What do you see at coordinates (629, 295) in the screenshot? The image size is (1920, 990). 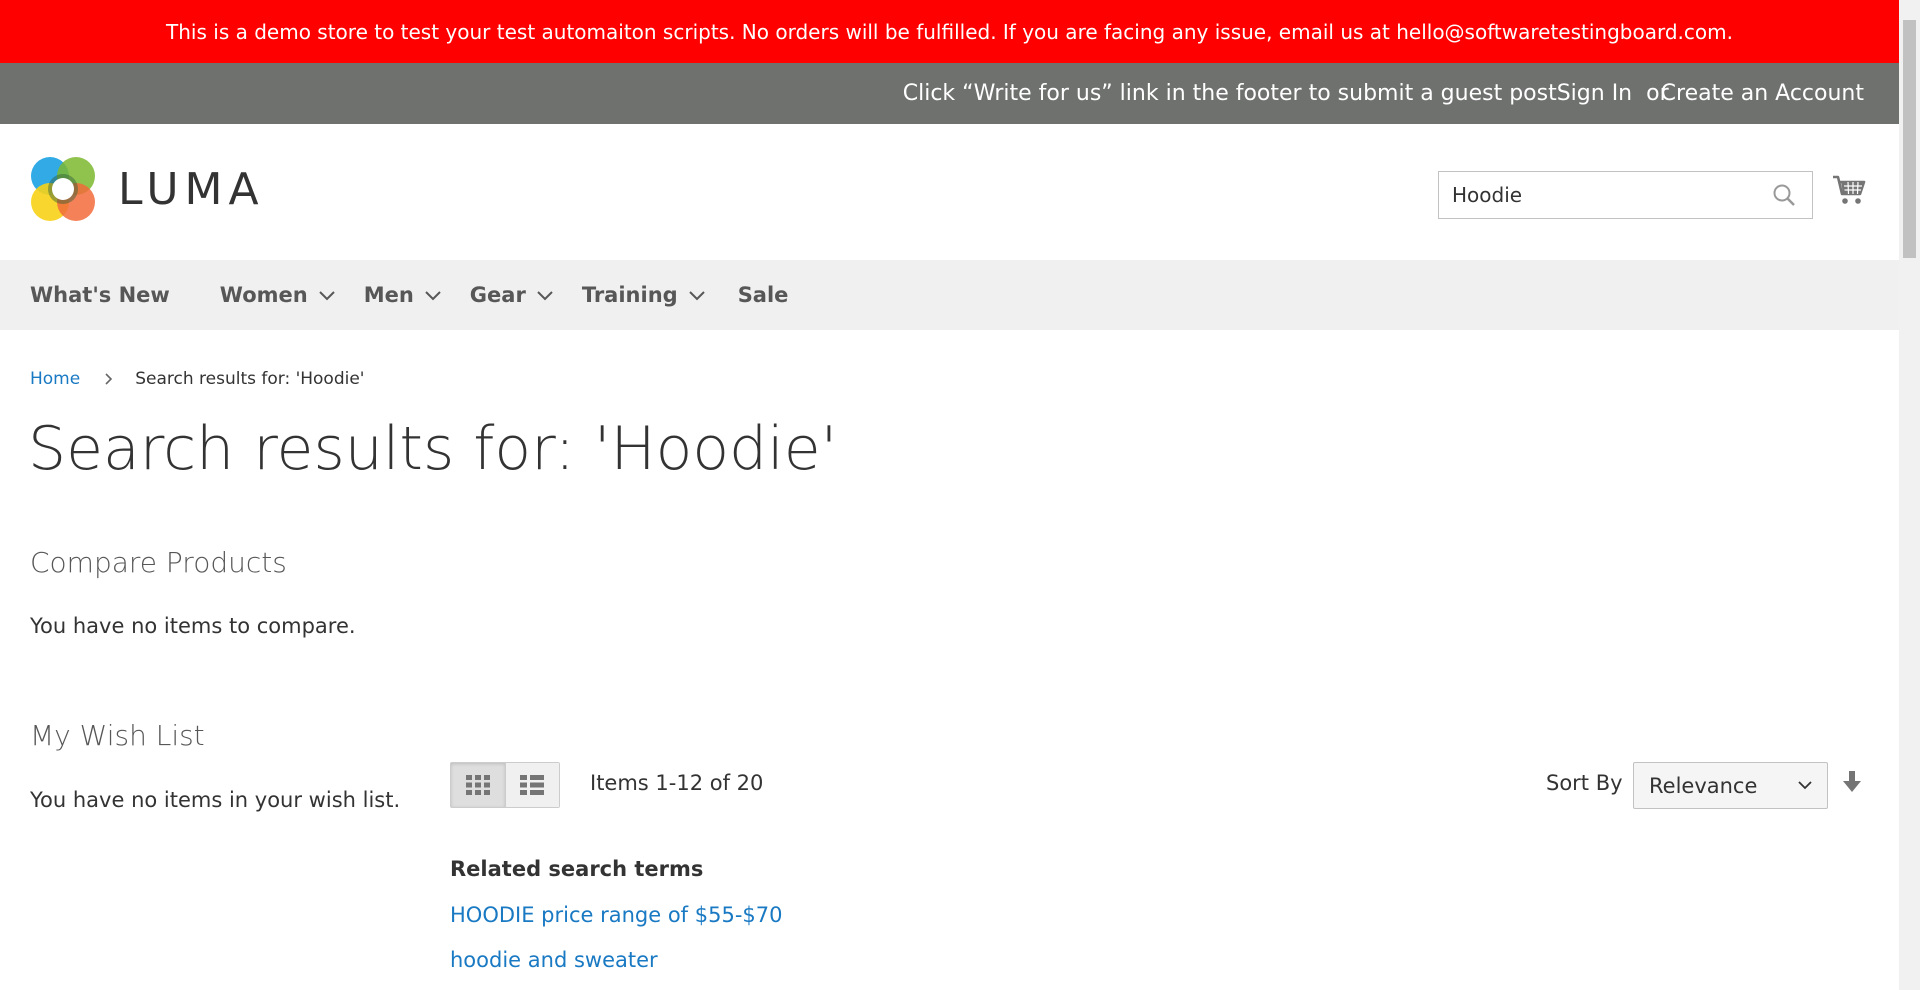 I see `nav-item-label: Training` at bounding box center [629, 295].